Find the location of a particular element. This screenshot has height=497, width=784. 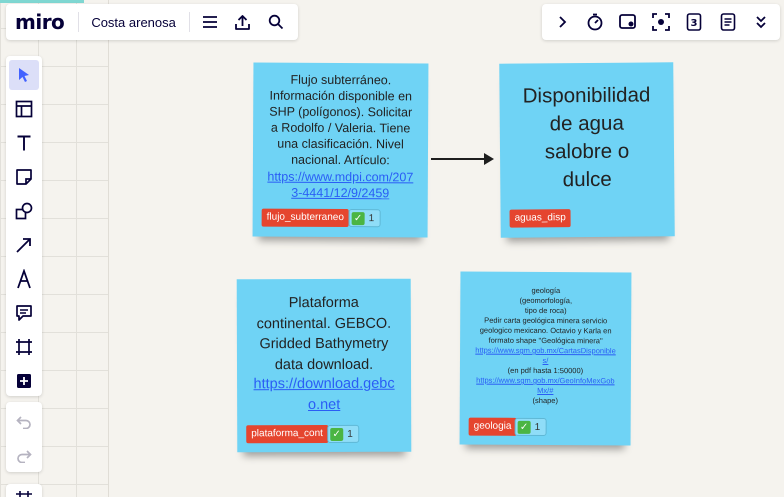

sticky-note-text: (shape) is located at coordinates (545, 400).